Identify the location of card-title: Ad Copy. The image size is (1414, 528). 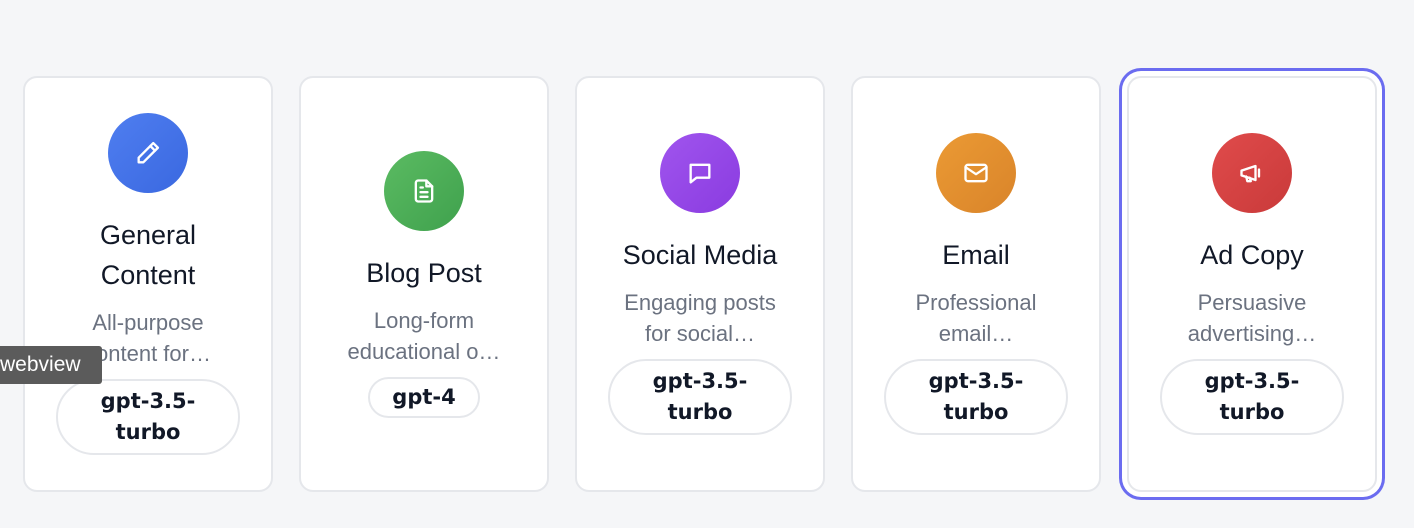
(1252, 255).